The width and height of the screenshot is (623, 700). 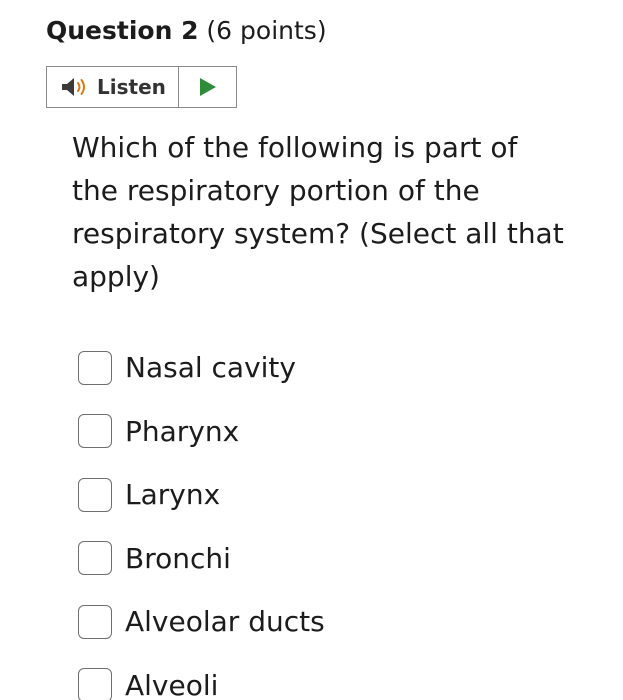 I want to click on listen-button: Listen, so click(x=113, y=87).